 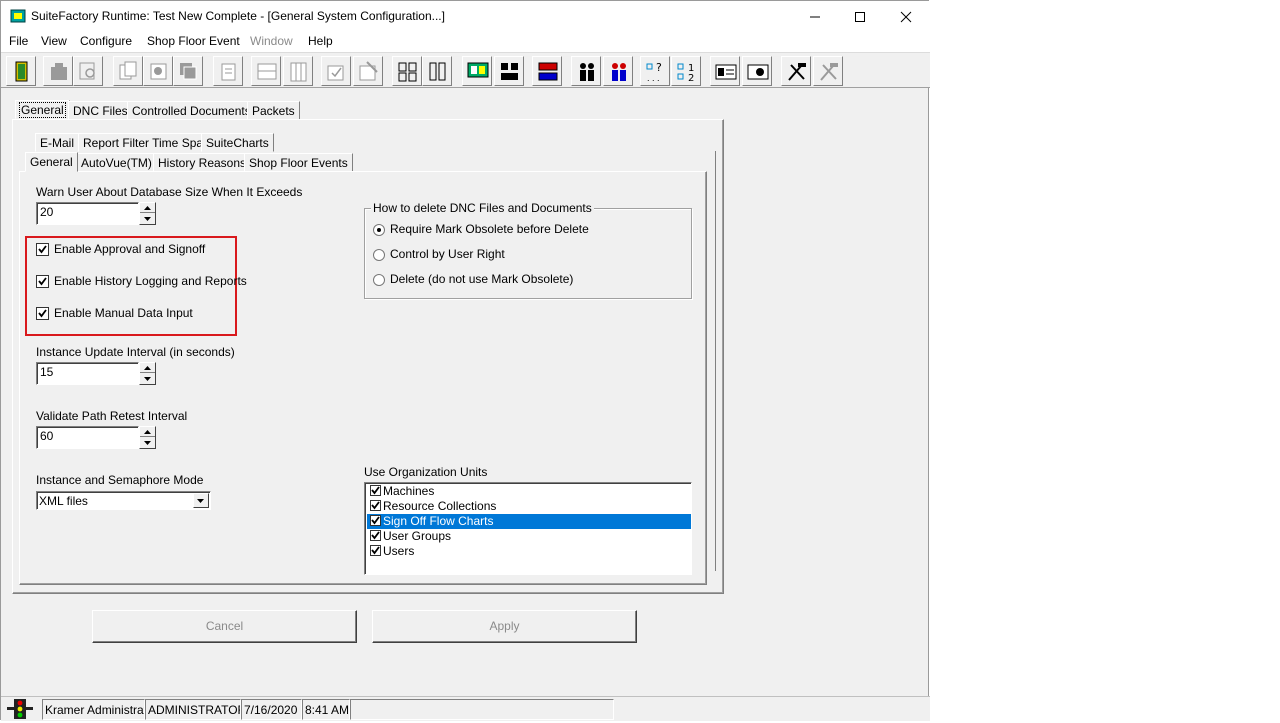 What do you see at coordinates (123, 313) in the screenshot?
I see `manual-data-label: Enable Manual Data Input` at bounding box center [123, 313].